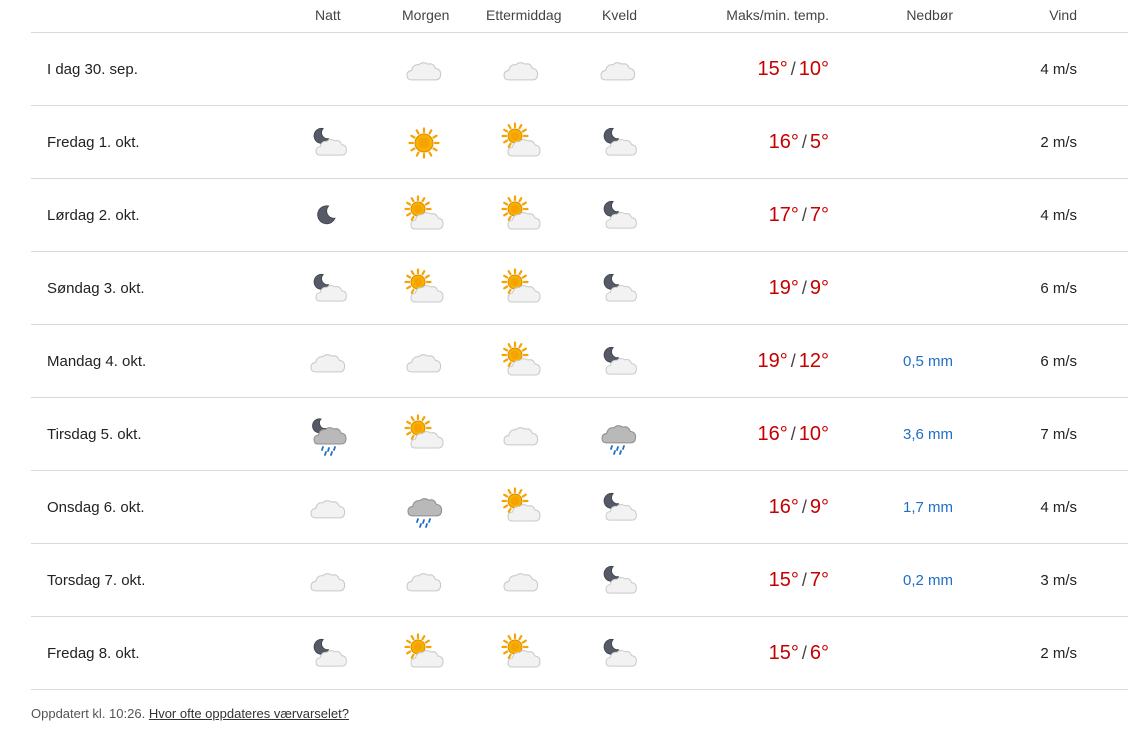 This screenshot has height=734, width=1128. Describe the element at coordinates (579, 580) in the screenshot. I see `forecast-row: Torsdag 7. okt. 15°/7° 0,2 mm 3 m/s` at that location.